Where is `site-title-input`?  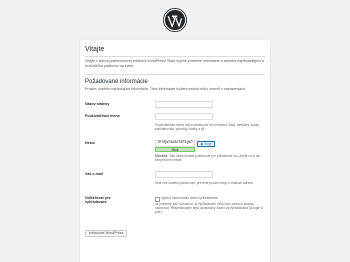 site-title-input is located at coordinates (184, 104).